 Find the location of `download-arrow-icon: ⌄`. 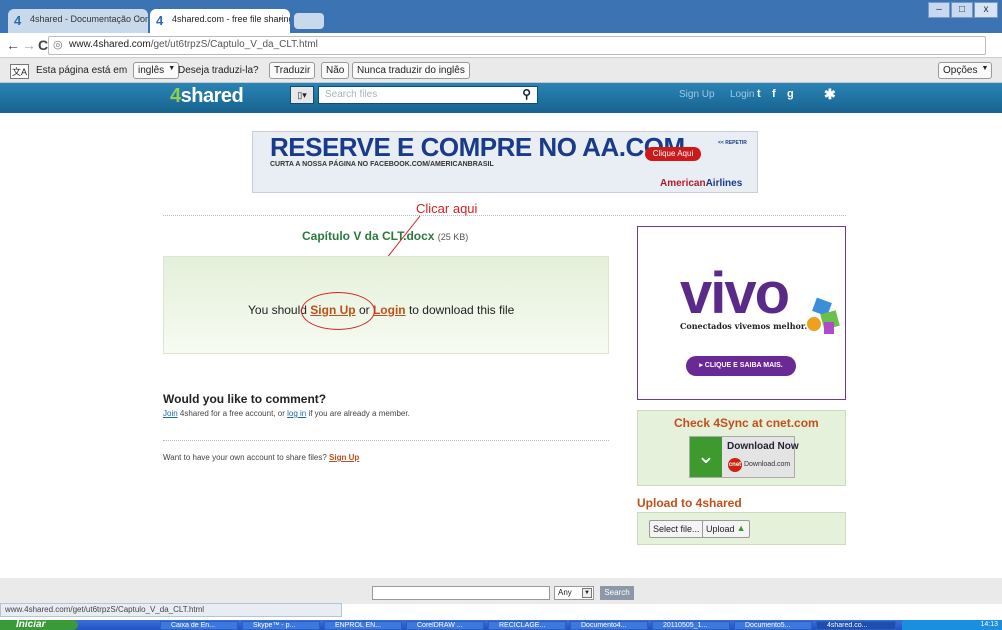

download-arrow-icon: ⌄ is located at coordinates (706, 457).